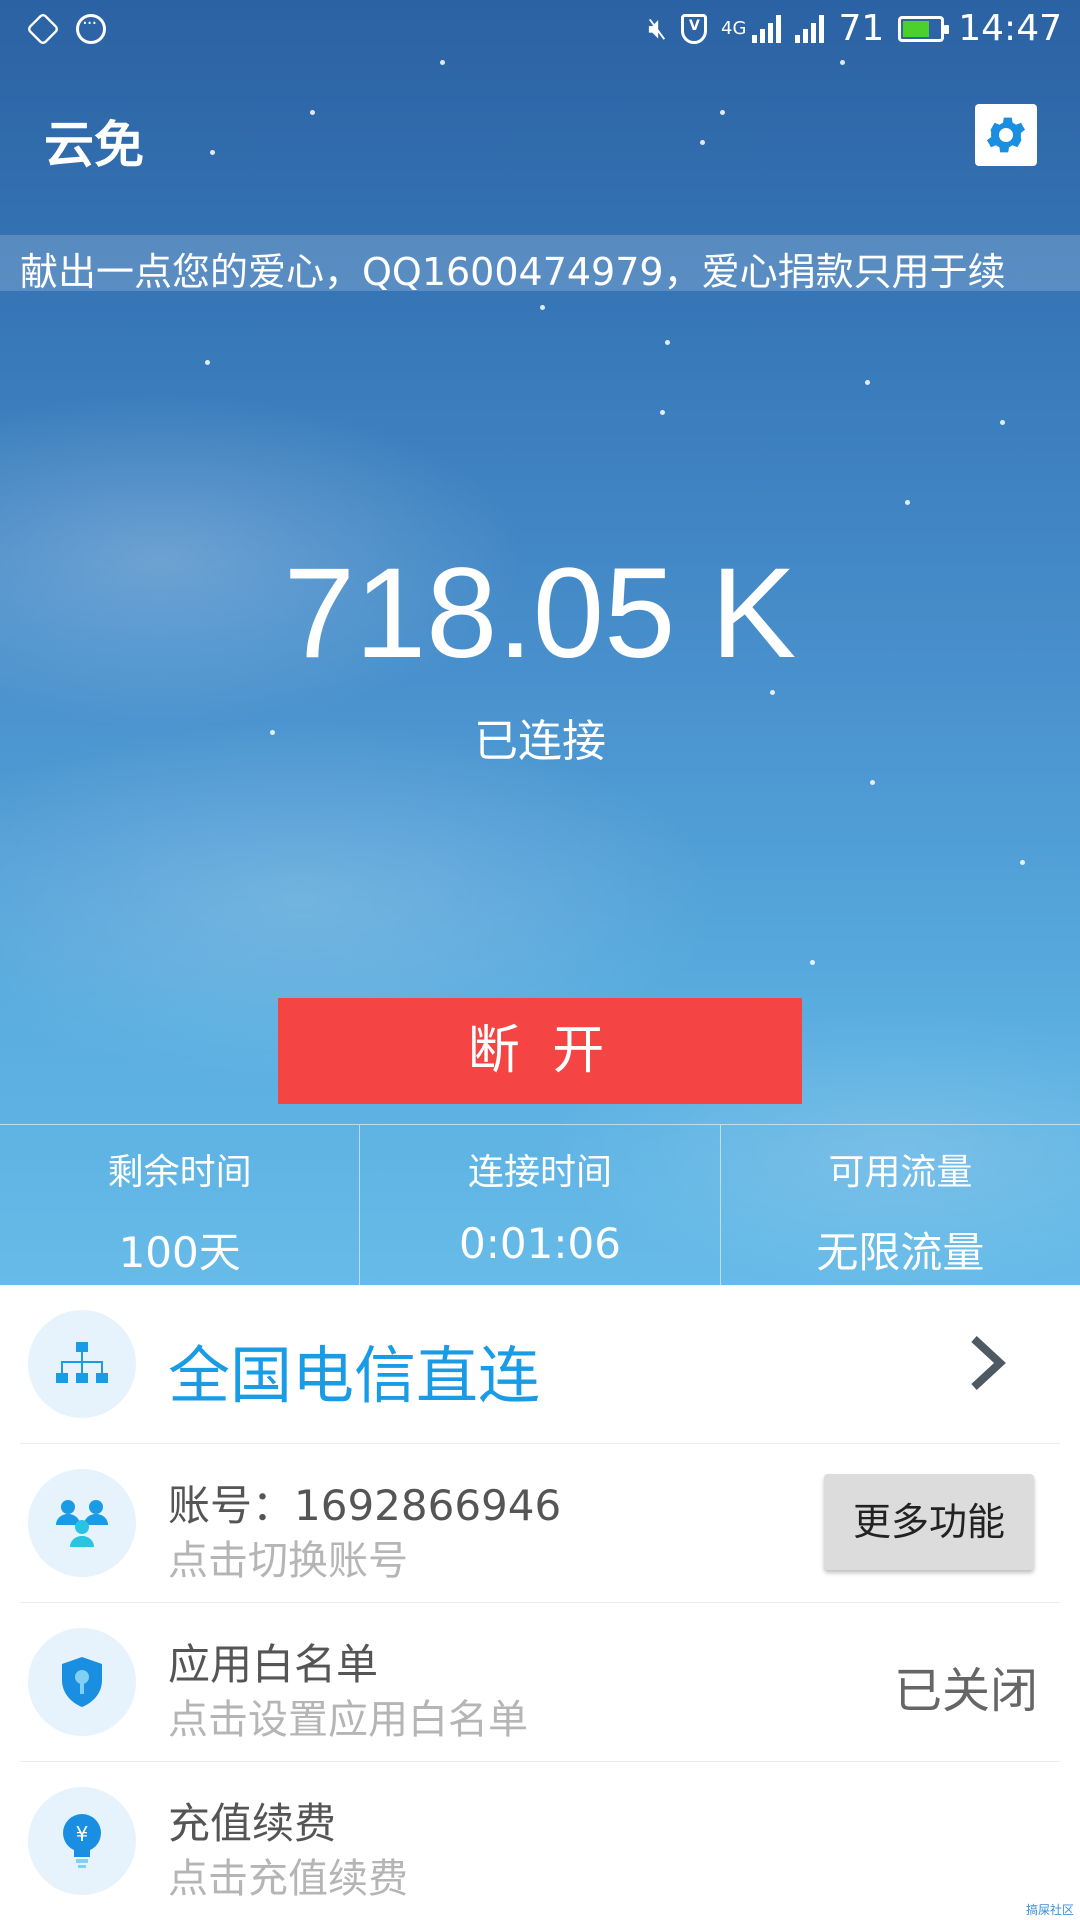 Image resolution: width=1080 pixels, height=1920 pixels. I want to click on whitelist-subtitle: 点击设置应用白名单, so click(348, 1720).